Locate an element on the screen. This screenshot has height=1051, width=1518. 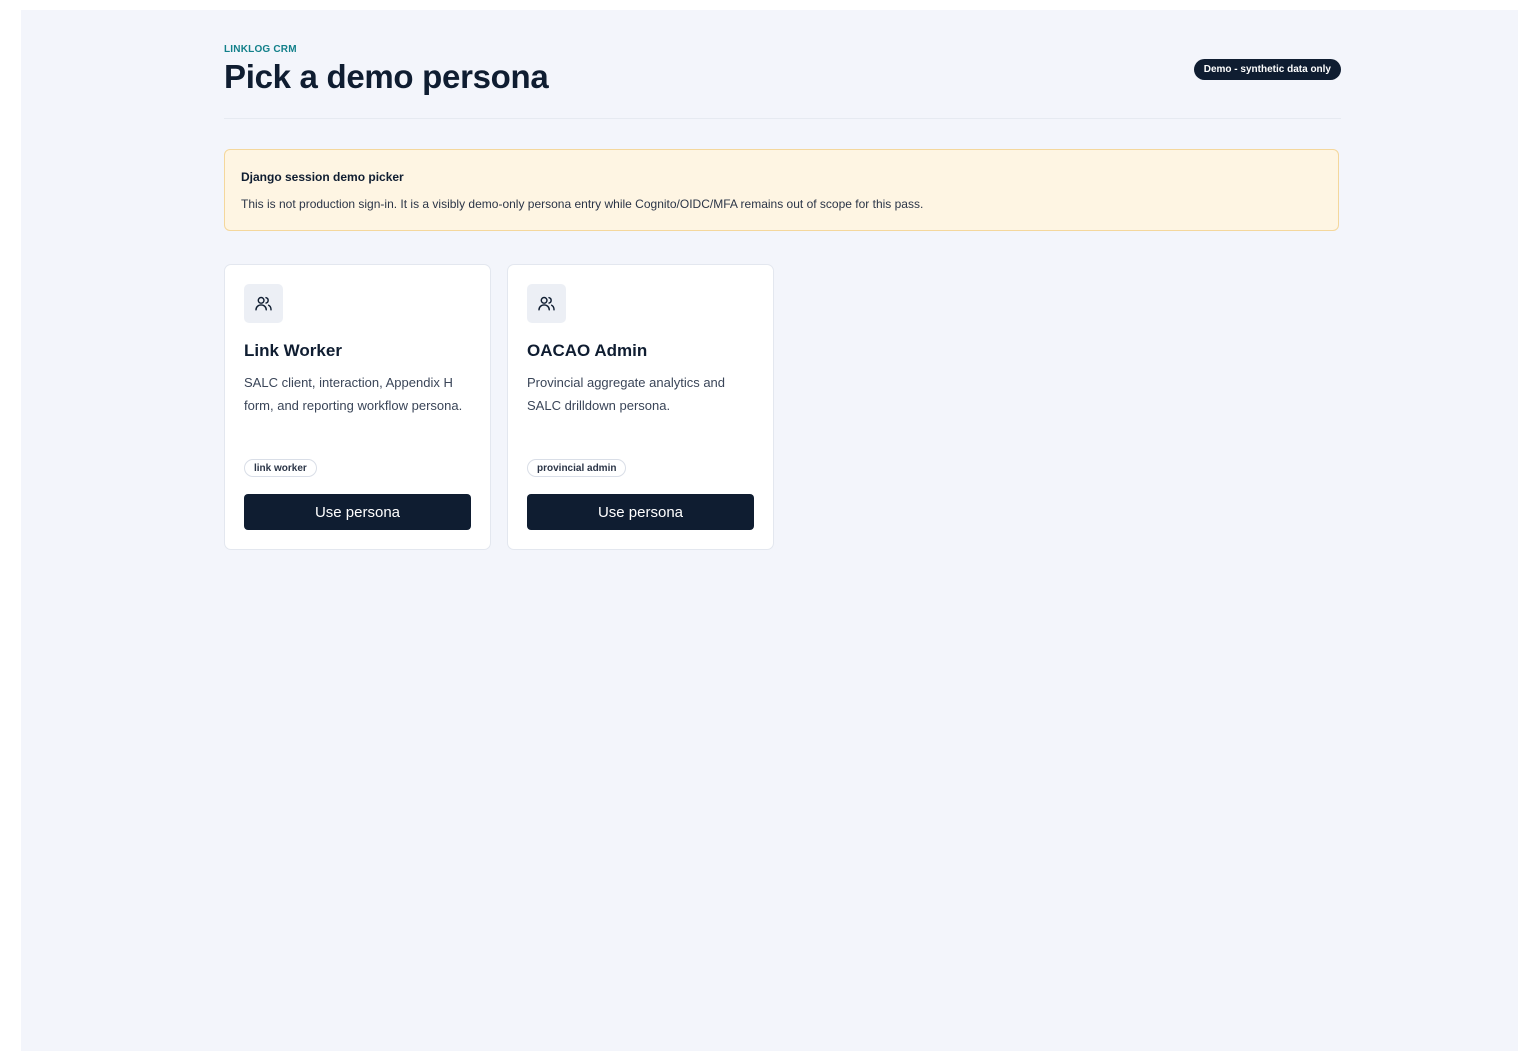
notice-title: Django session demo picker is located at coordinates (322, 177).